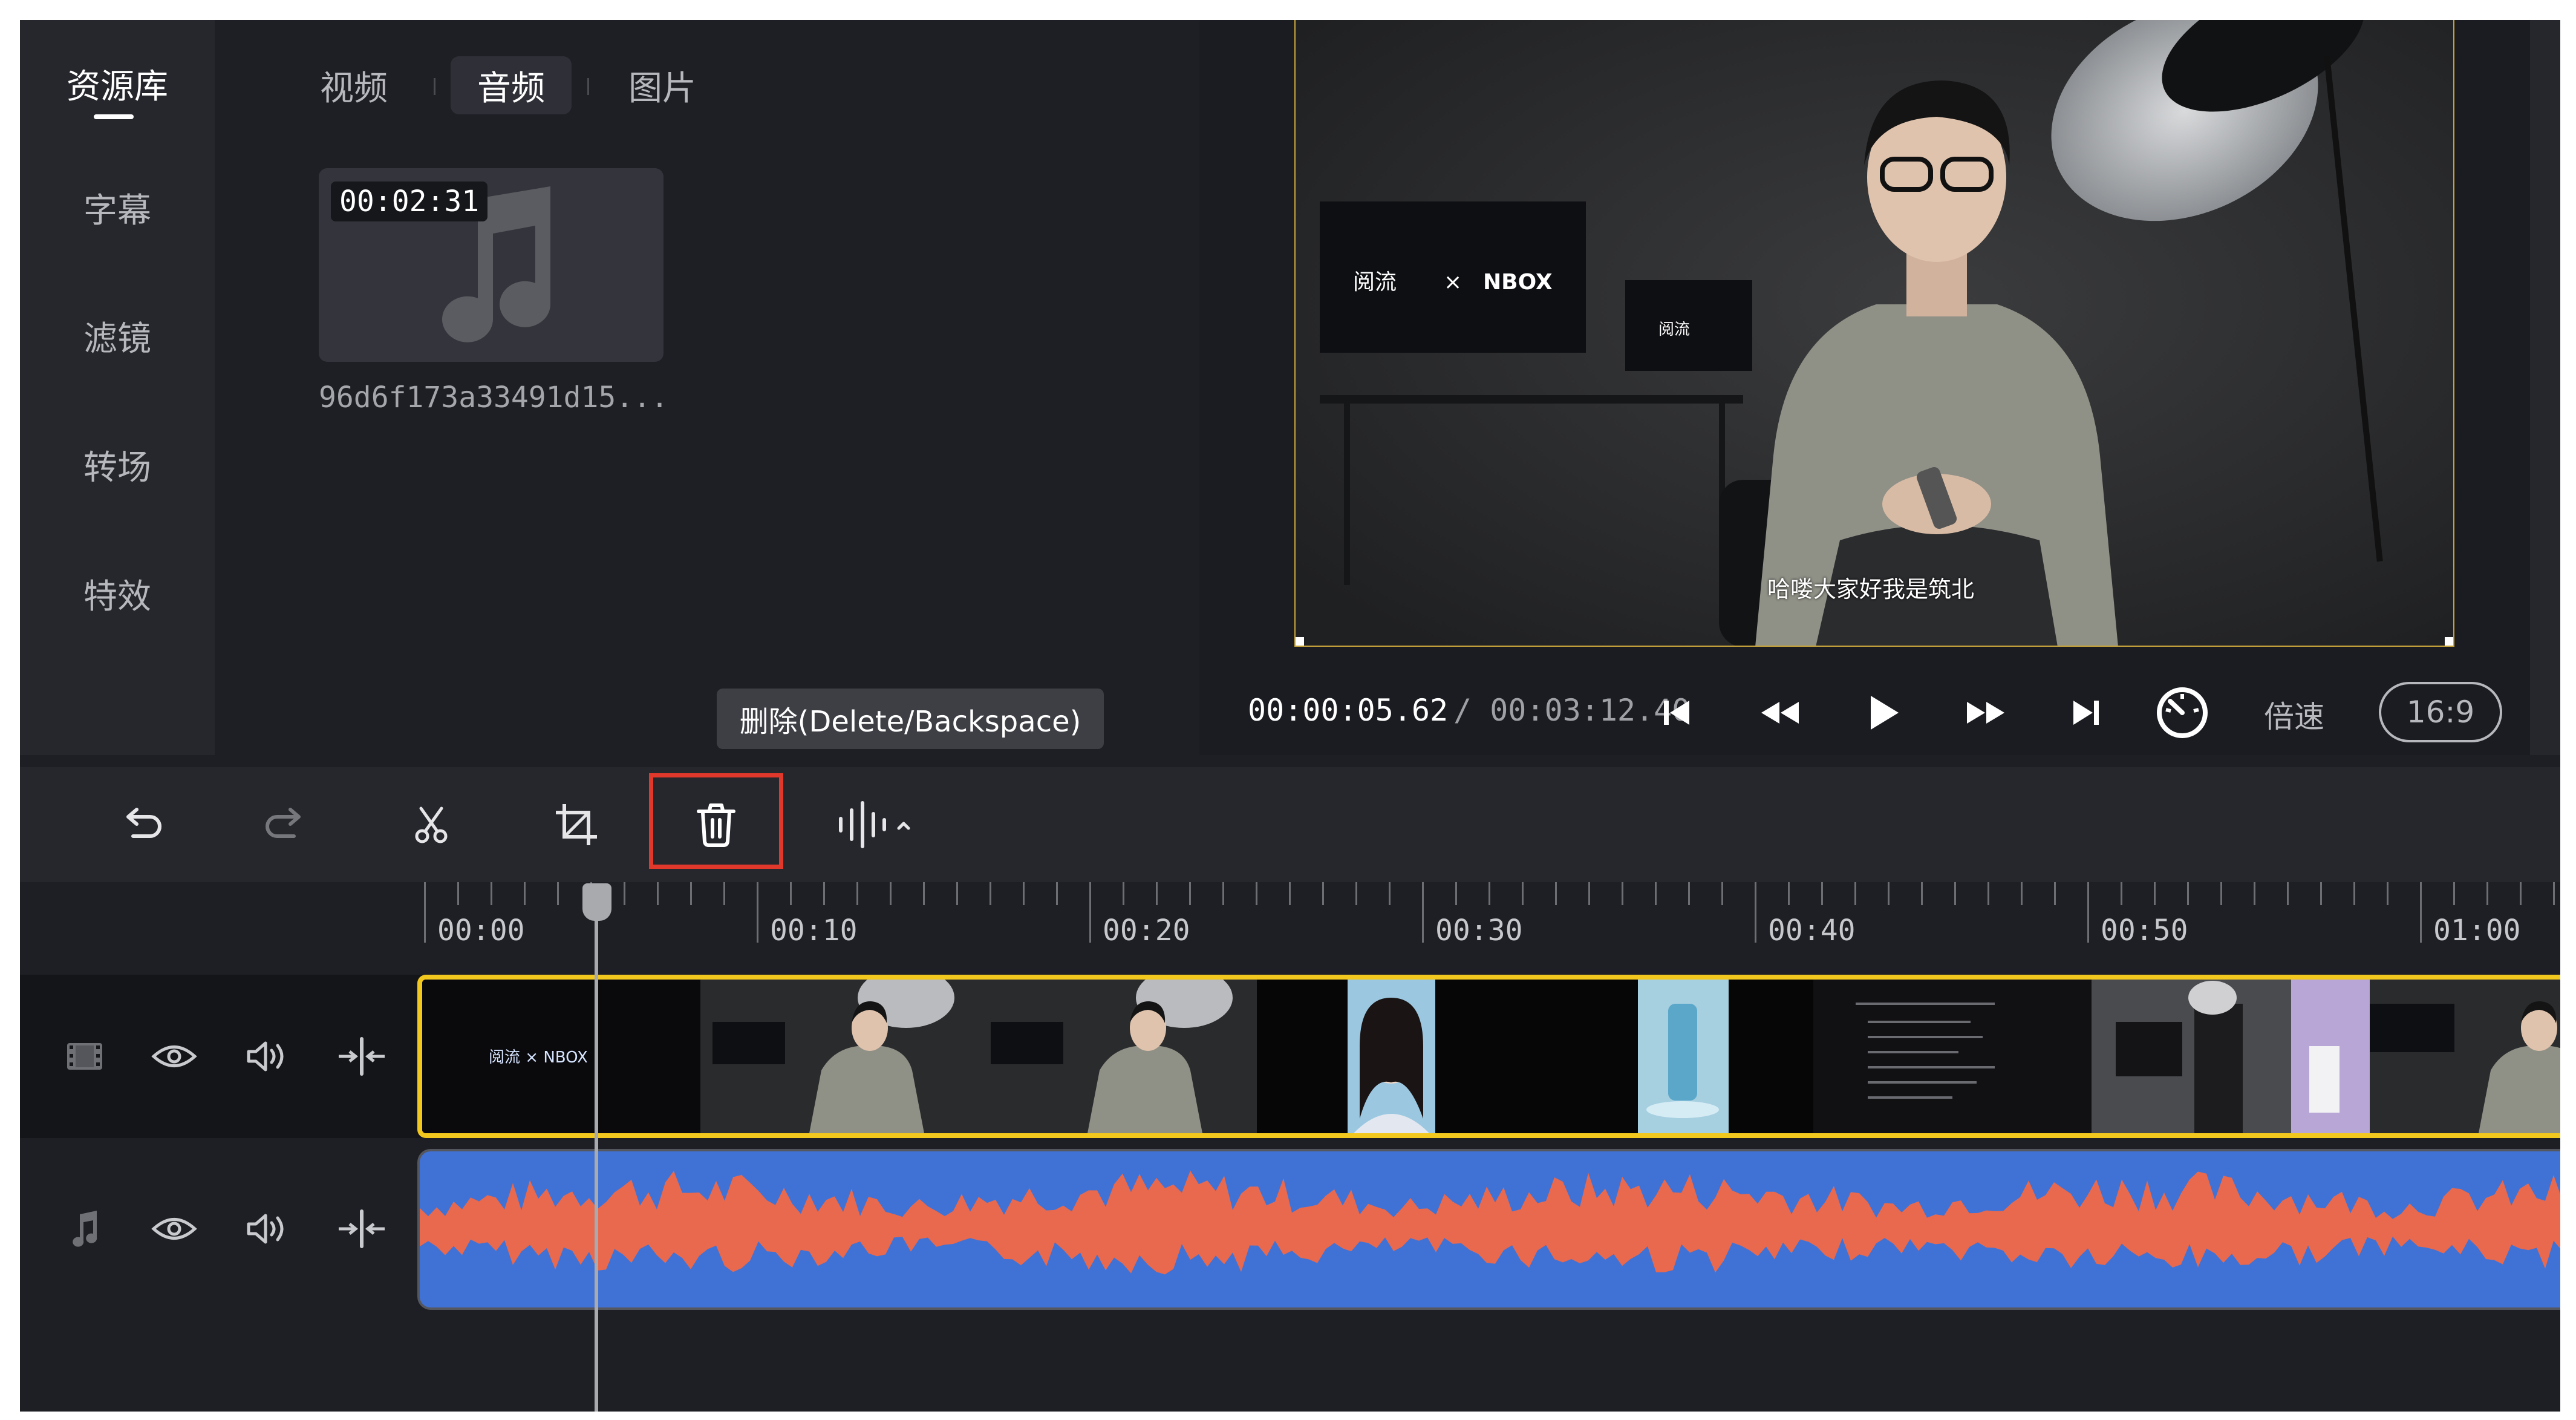 This screenshot has height=1420, width=2576. I want to click on audio-clip, so click(1488, 1229).